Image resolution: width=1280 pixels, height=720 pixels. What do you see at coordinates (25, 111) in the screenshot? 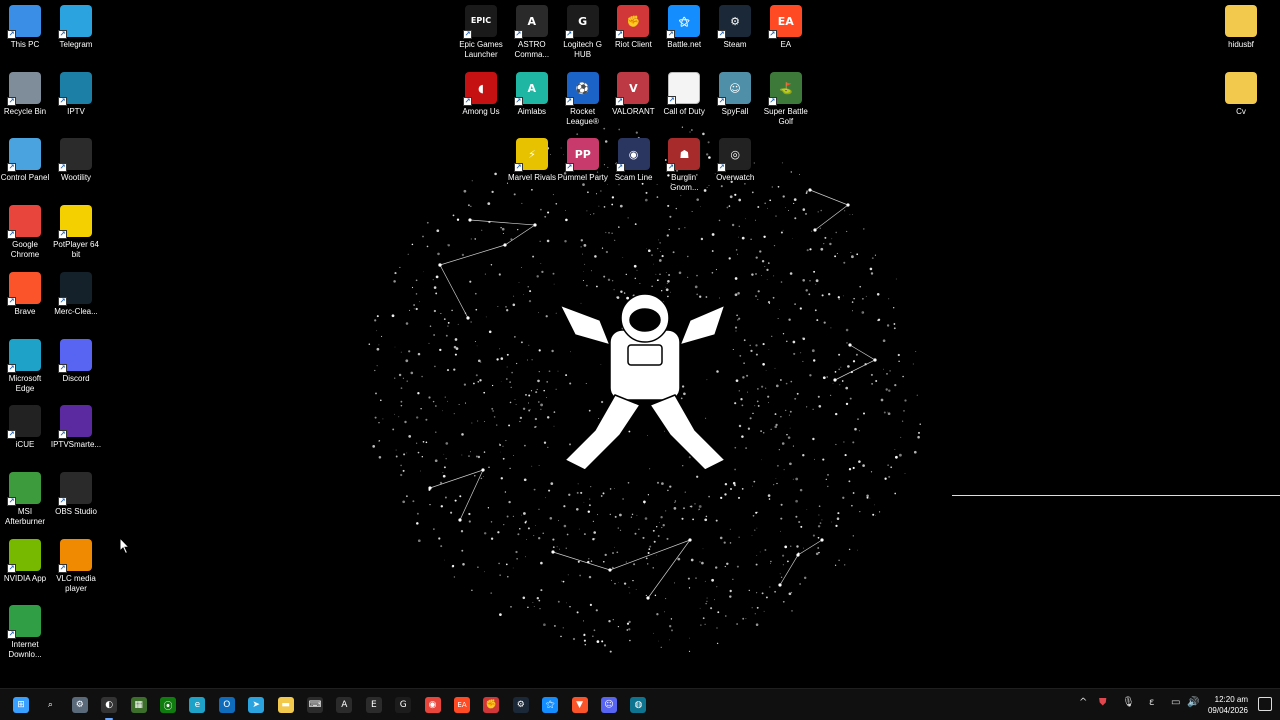
I see `desktop-icon-label: Recycle Bin` at bounding box center [25, 111].